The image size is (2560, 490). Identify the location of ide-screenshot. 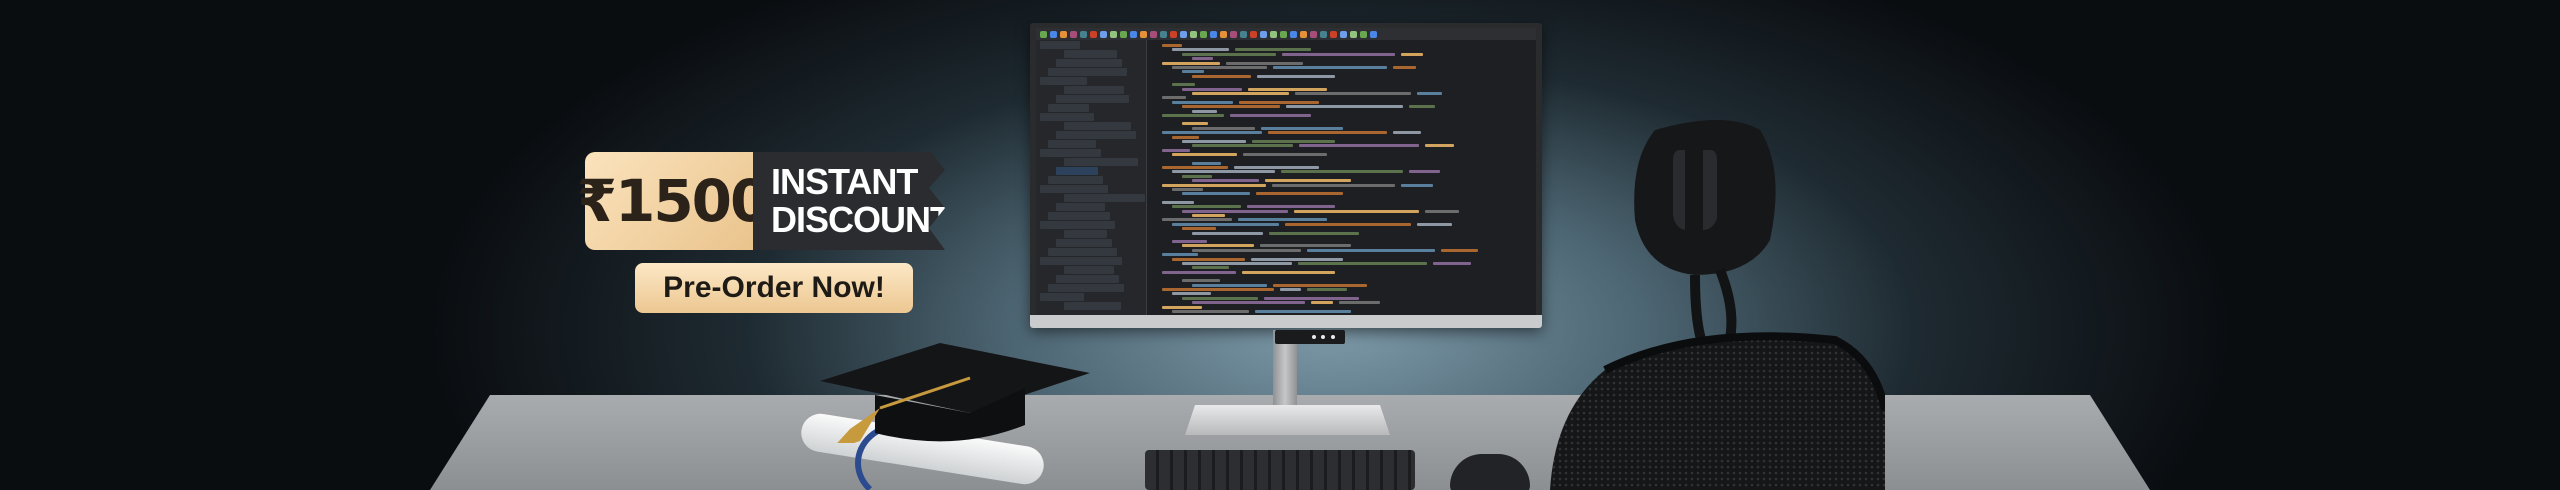
(1286, 171).